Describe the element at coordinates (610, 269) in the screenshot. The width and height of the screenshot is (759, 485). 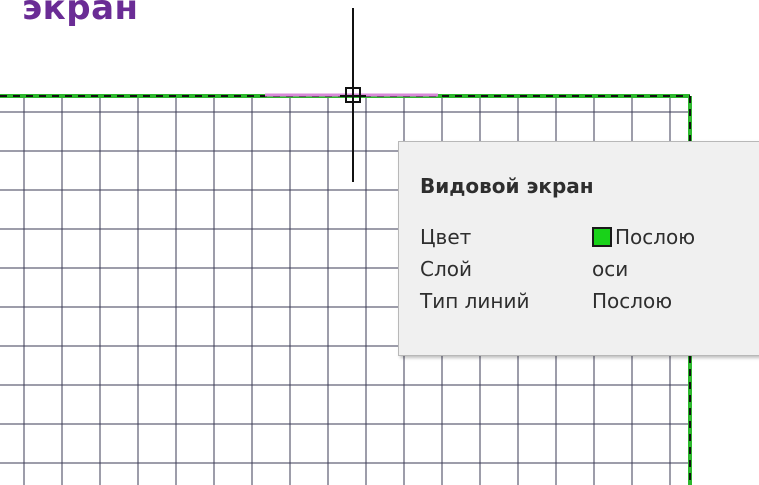
I see `row-value: оси` at that location.